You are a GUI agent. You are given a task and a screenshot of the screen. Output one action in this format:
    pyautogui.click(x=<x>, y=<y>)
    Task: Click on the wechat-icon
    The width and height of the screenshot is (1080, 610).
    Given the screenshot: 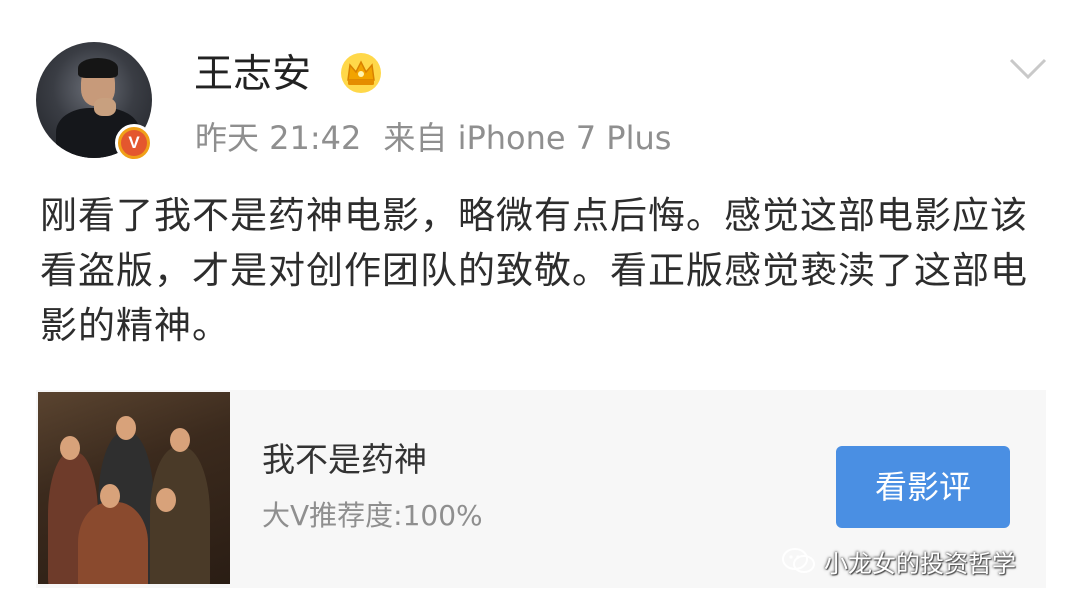 What is the action you would take?
    pyautogui.click(x=798, y=560)
    